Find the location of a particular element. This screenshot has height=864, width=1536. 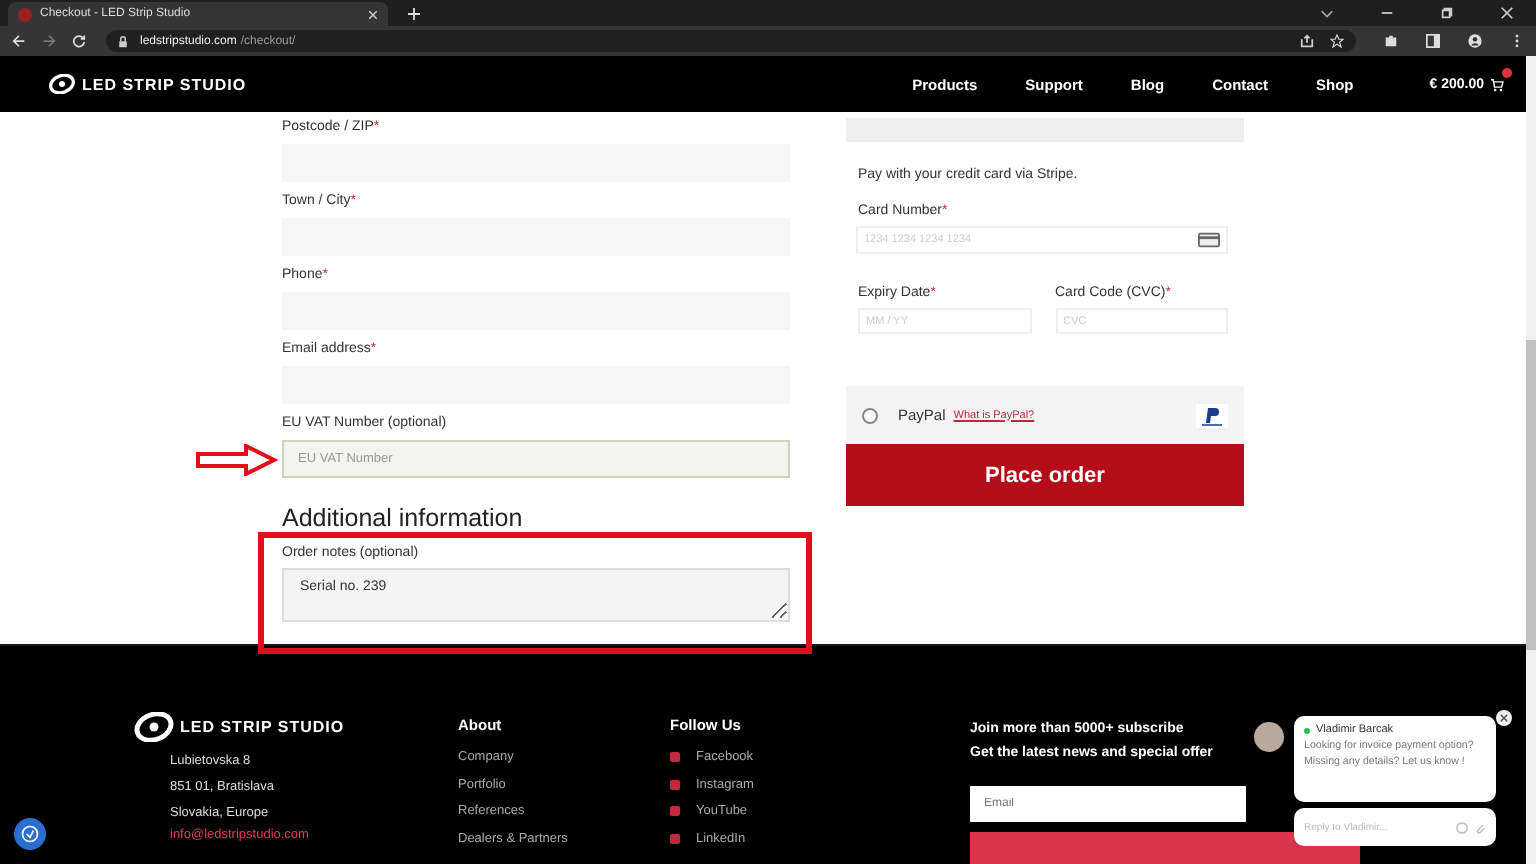

share-icon is located at coordinates (1307, 41).